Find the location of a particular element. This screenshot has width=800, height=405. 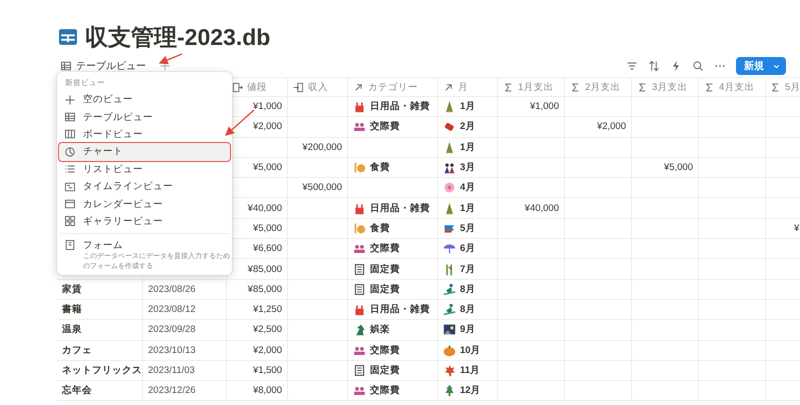

menu-item: リストビュー is located at coordinates (144, 169).